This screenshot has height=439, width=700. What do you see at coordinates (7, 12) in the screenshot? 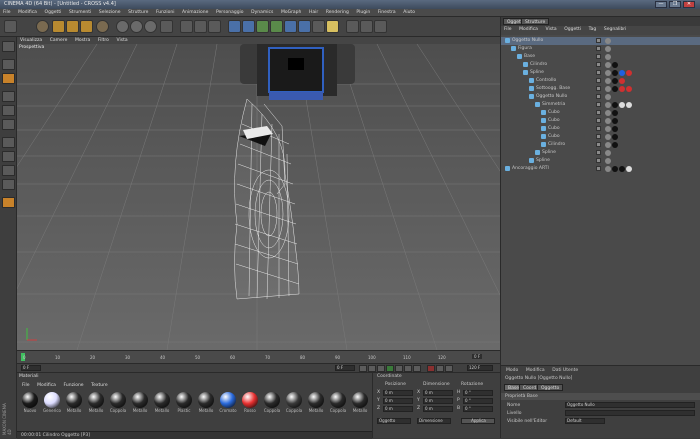
I see `menu-file: File` at bounding box center [7, 12].